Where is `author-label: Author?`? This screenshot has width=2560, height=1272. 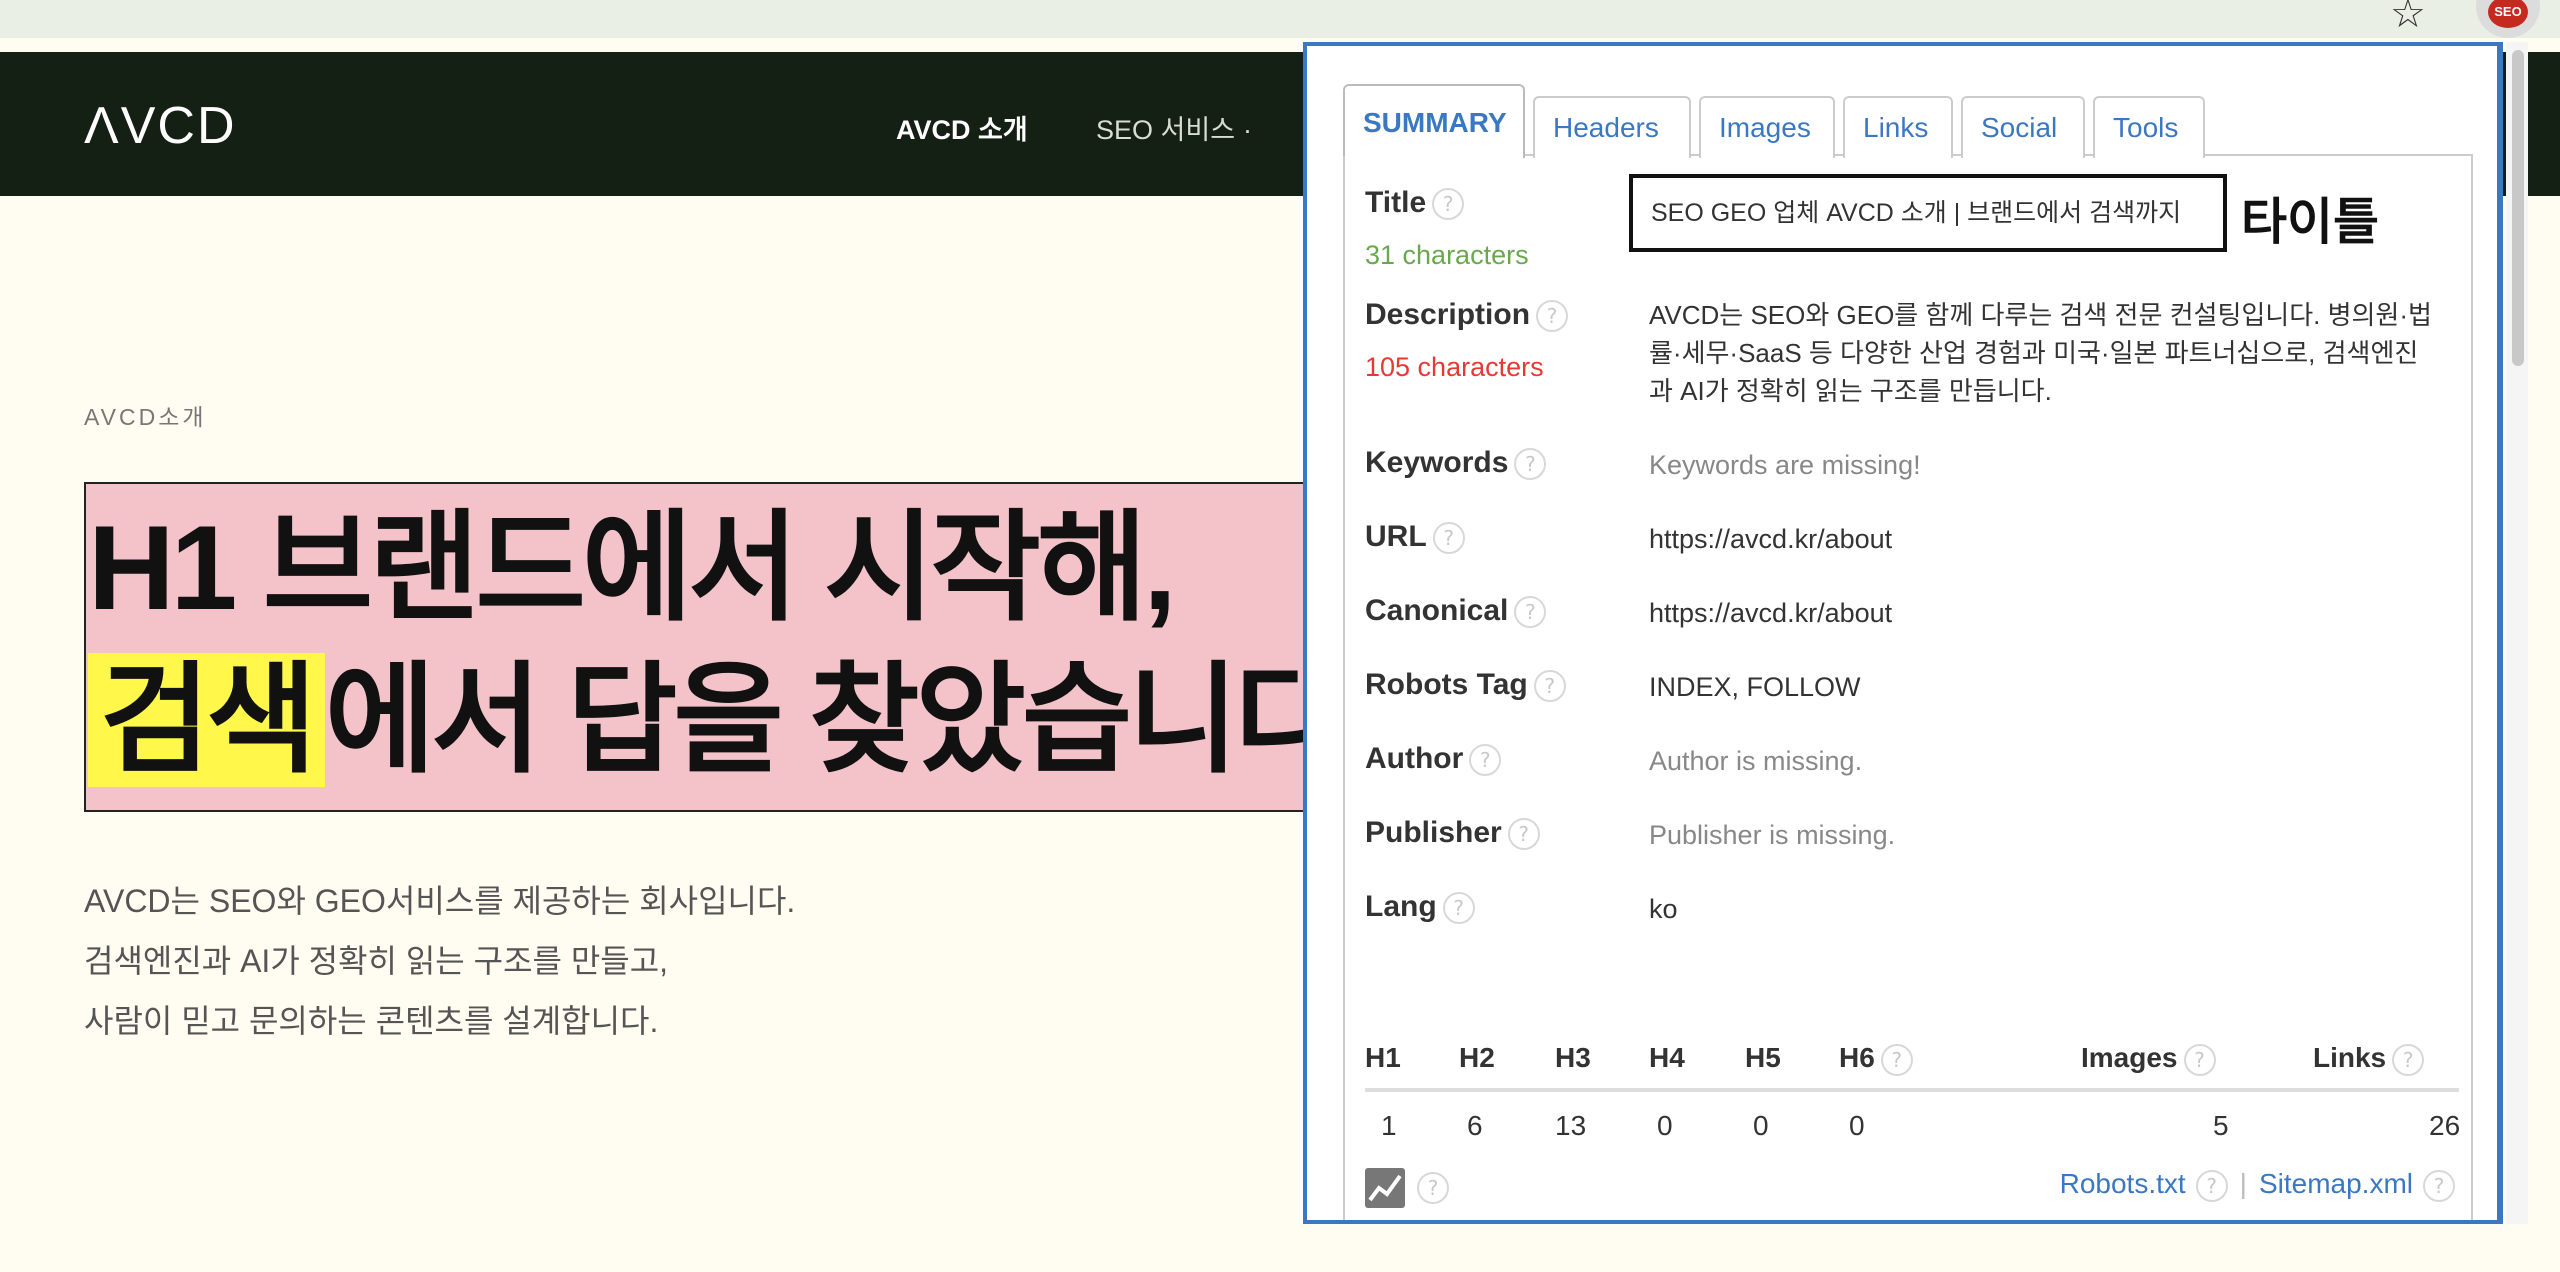
author-label: Author? is located at coordinates (1433, 759).